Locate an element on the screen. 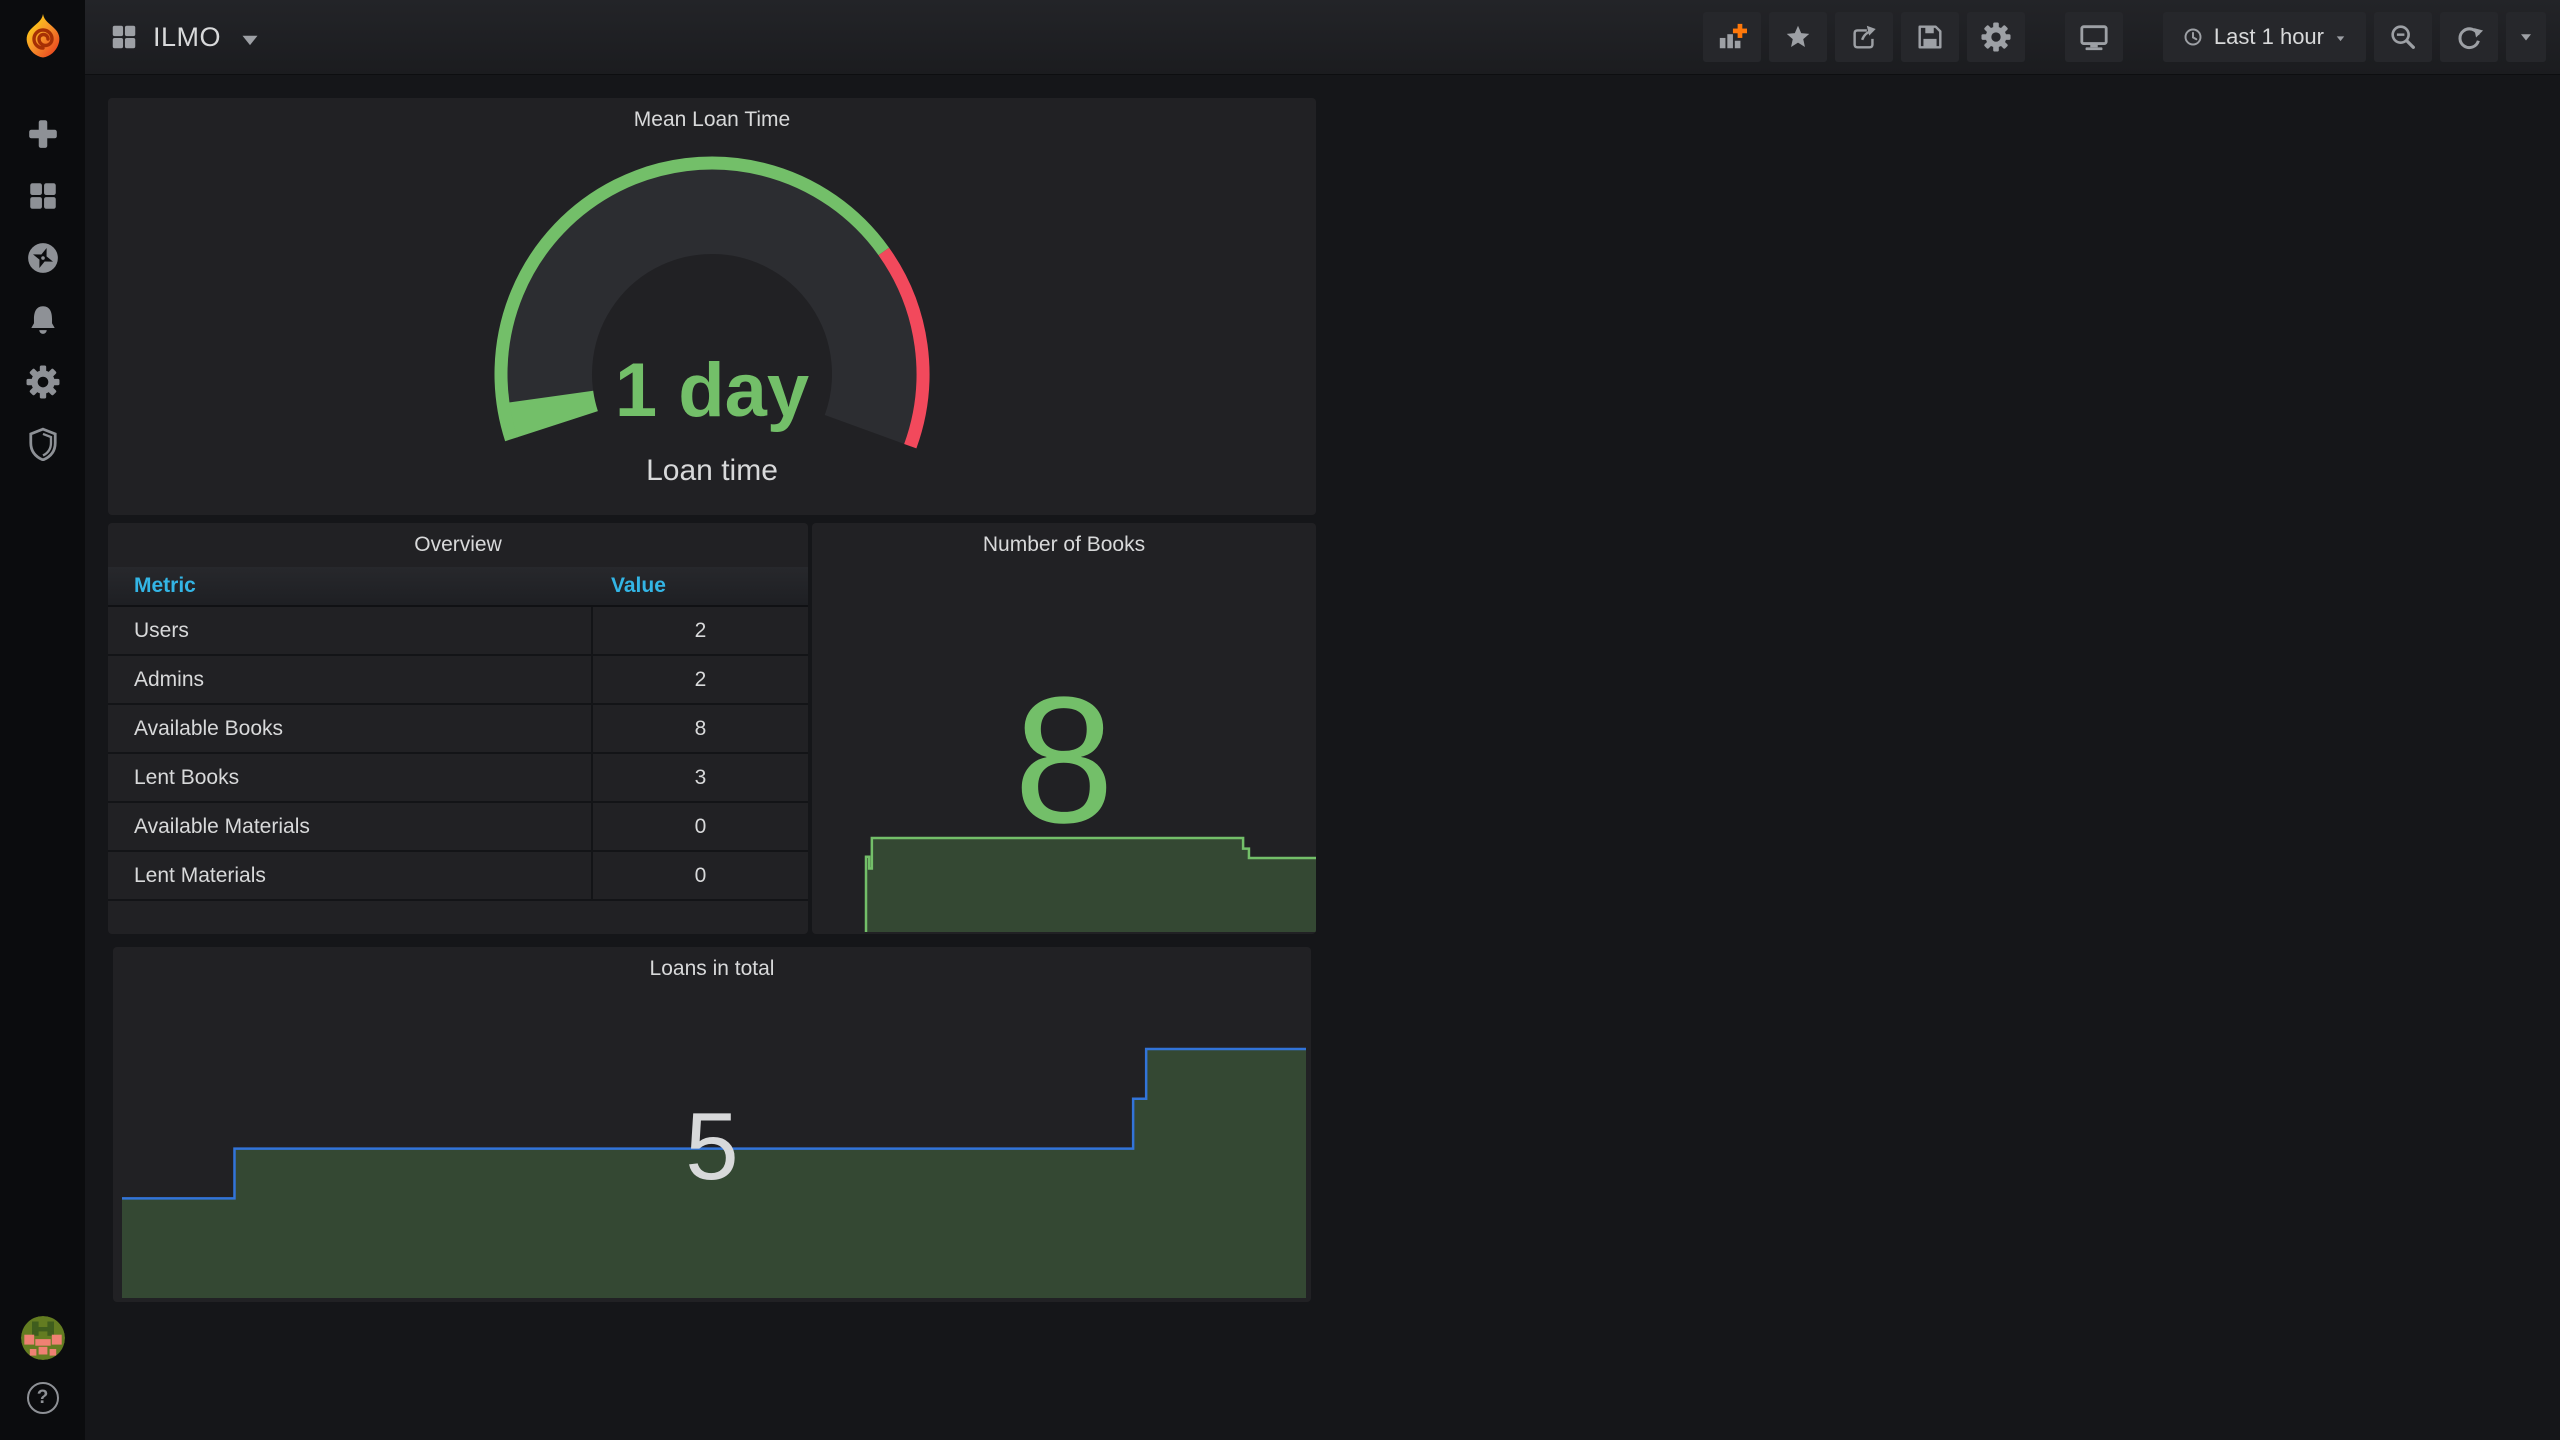  zoom-out-icon is located at coordinates (2403, 37).